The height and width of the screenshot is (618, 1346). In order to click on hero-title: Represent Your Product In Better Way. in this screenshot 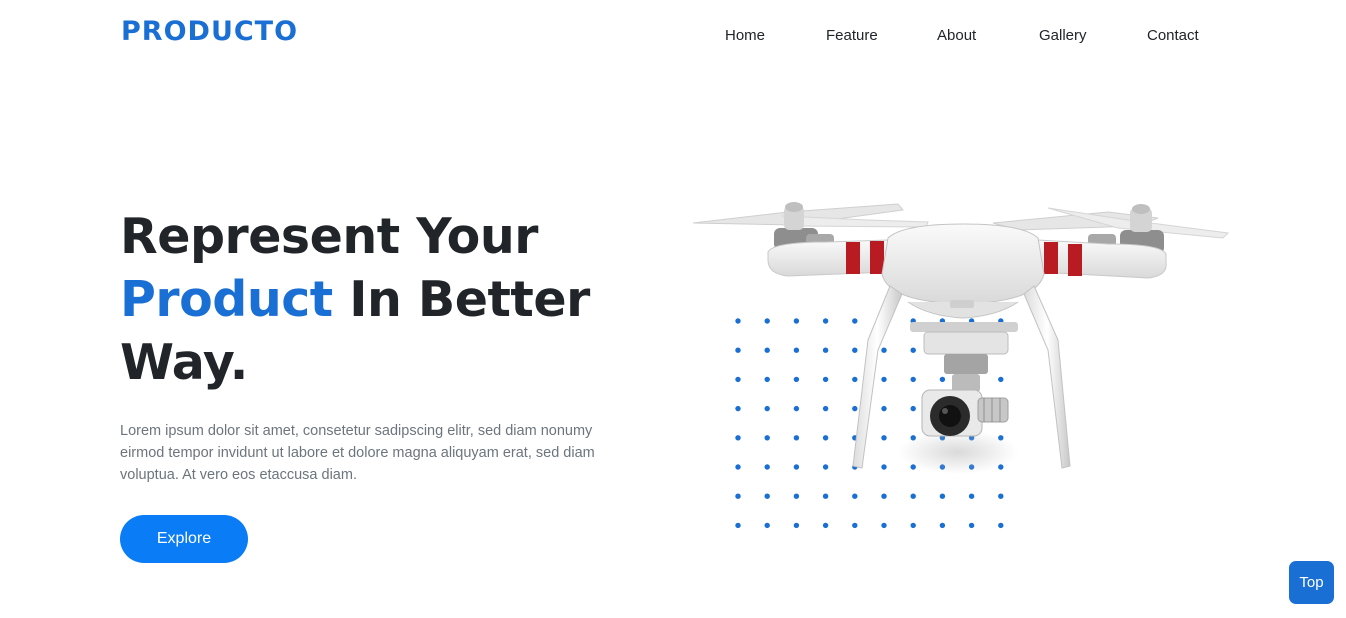, I will do `click(355, 299)`.